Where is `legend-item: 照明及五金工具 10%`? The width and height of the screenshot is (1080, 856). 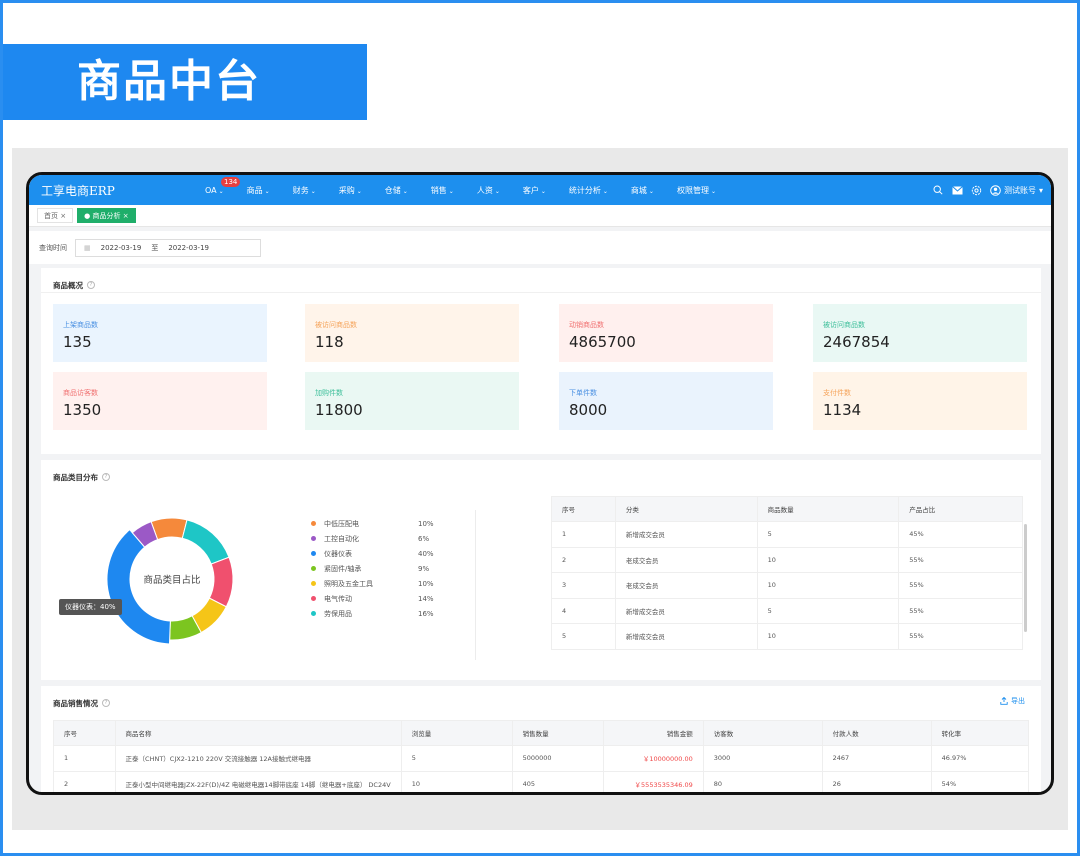 legend-item: 照明及五金工具 10% is located at coordinates (372, 583).